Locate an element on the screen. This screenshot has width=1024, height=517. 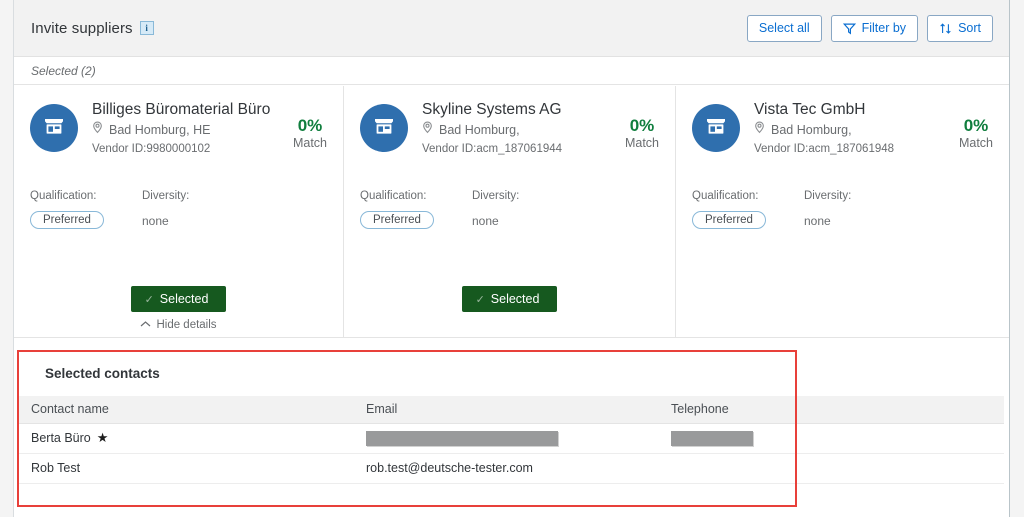
filter-by-button: Filter by is located at coordinates (874, 28).